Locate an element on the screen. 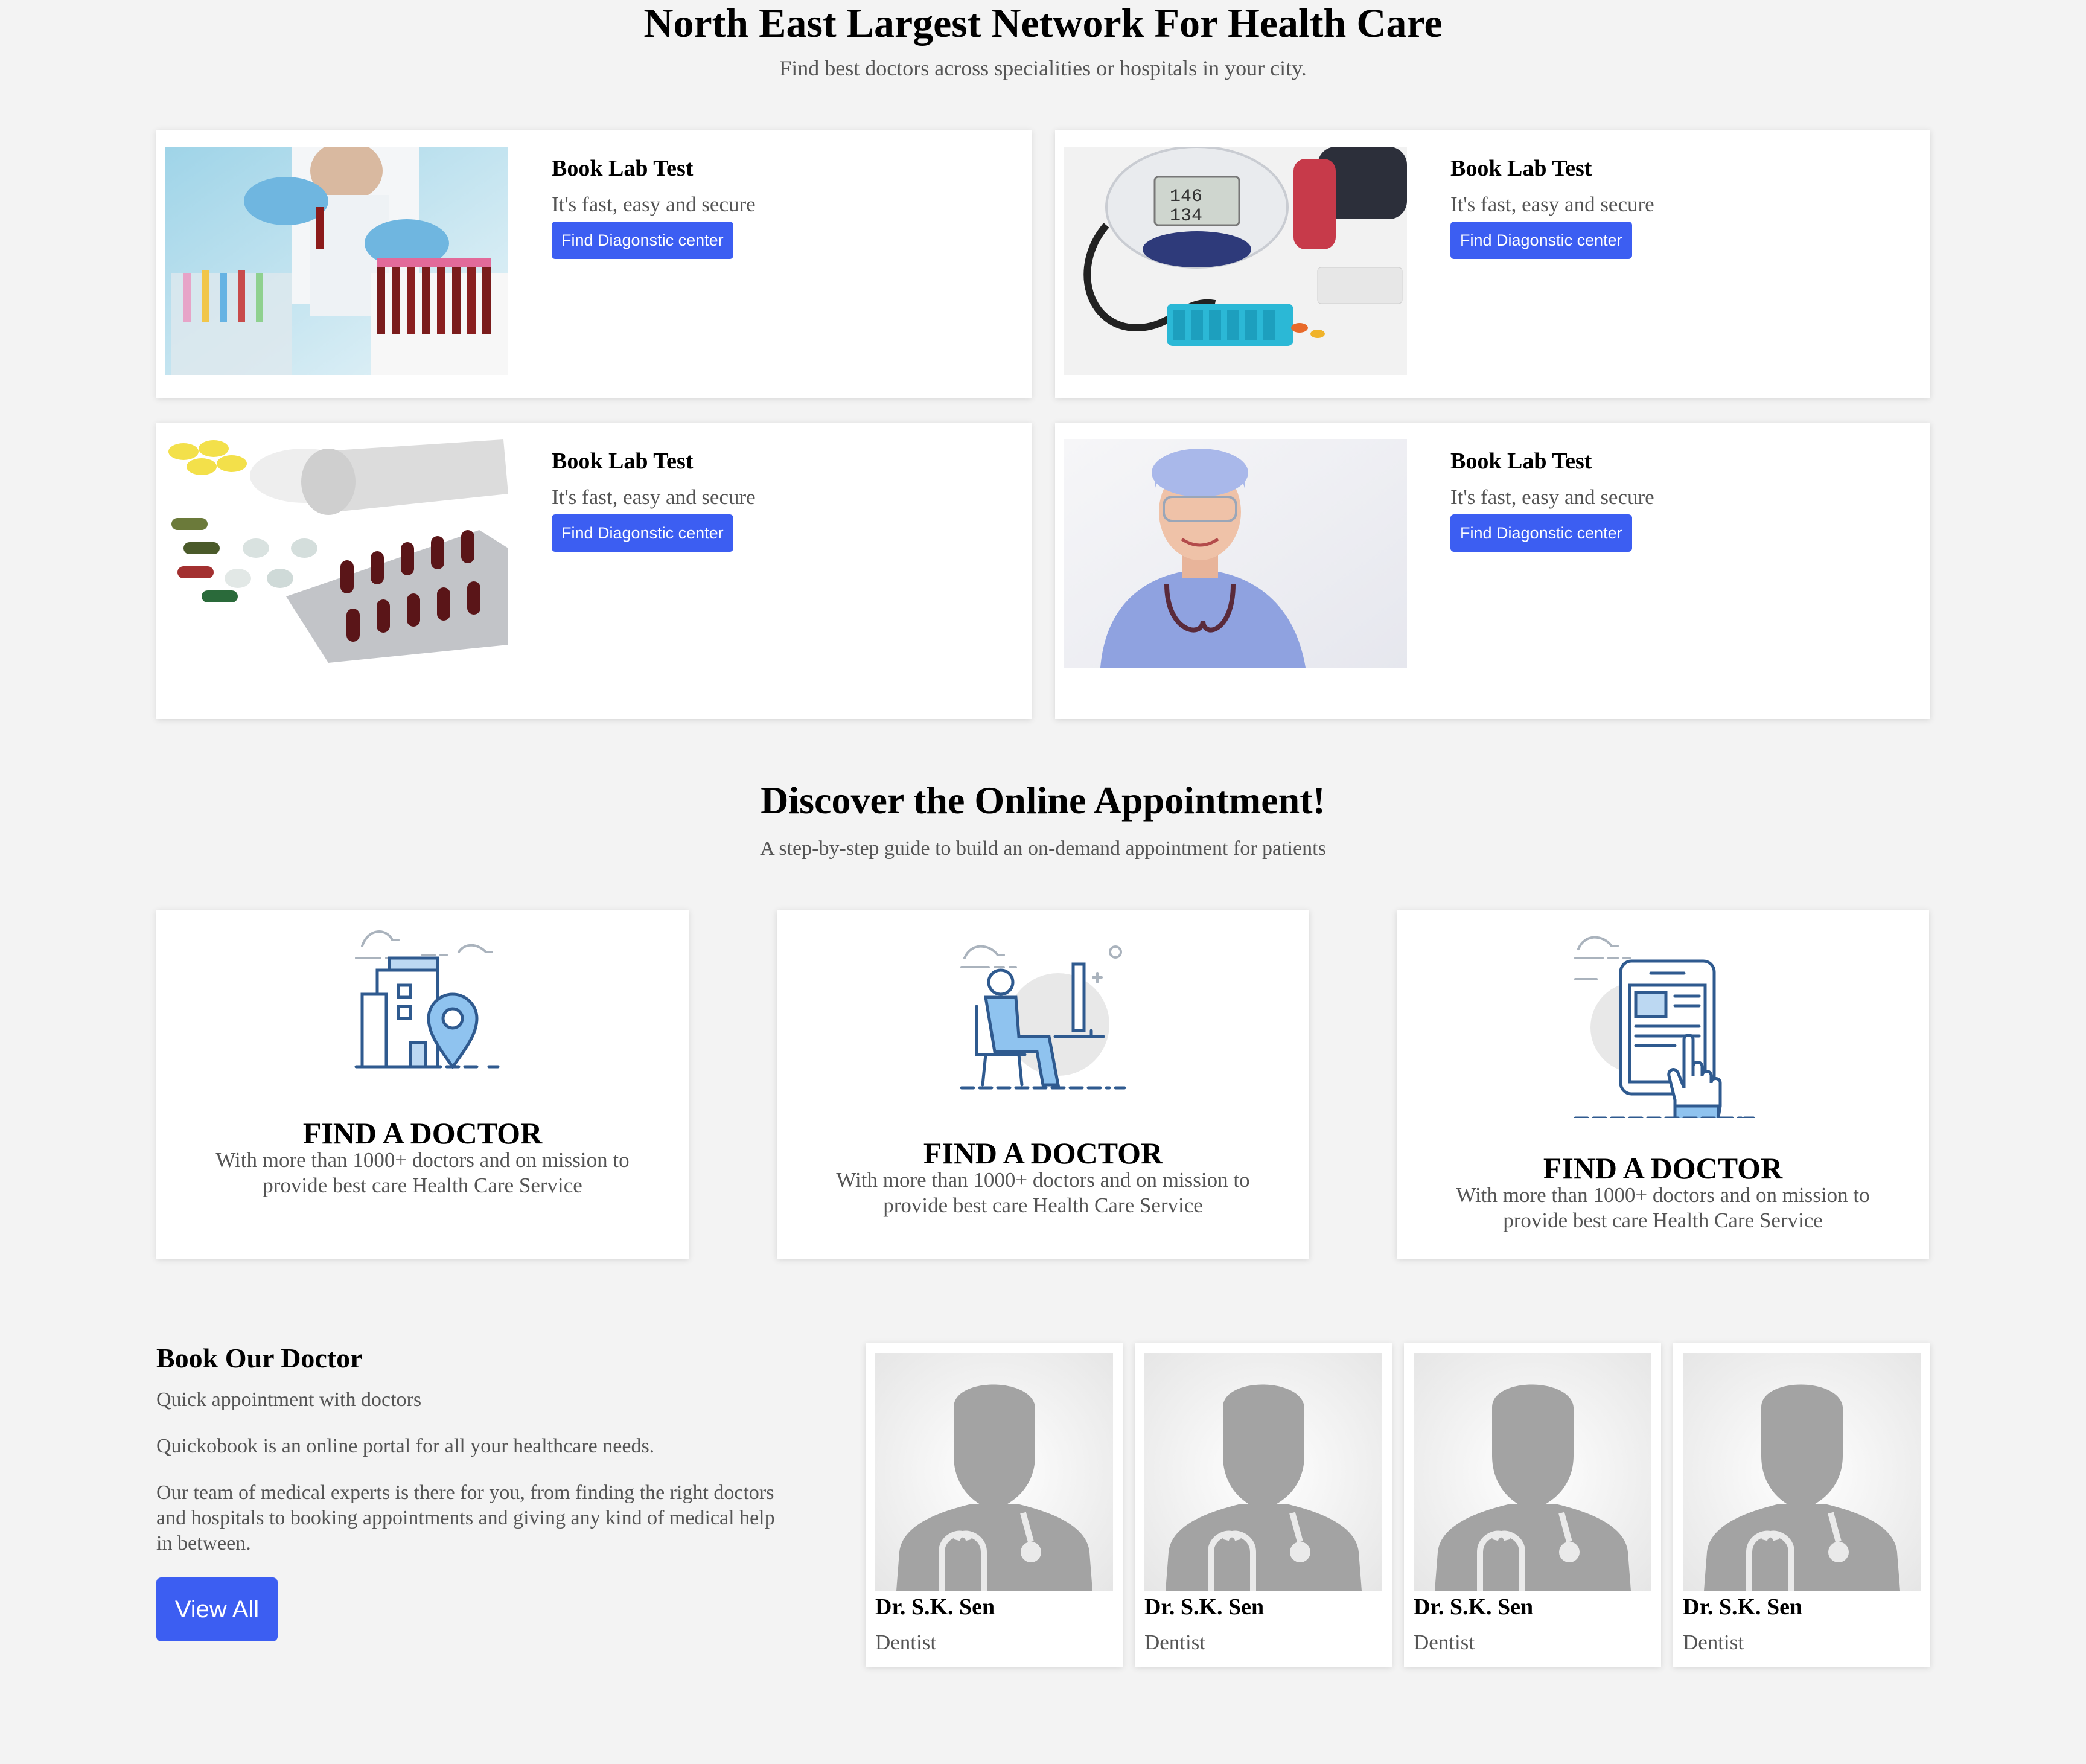 The height and width of the screenshot is (1764, 2086). section-title: Discover the Online Appointment! is located at coordinates (1043, 800).